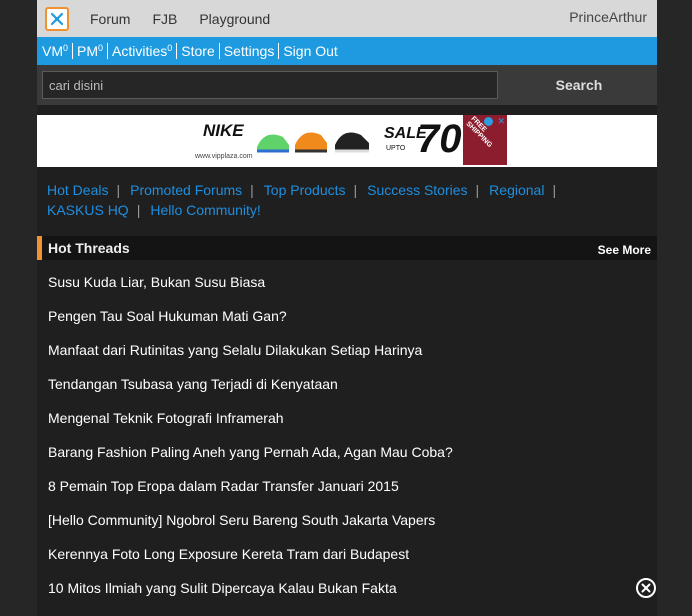 Image resolution: width=692 pixels, height=616 pixels. Describe the element at coordinates (205, 210) in the screenshot. I see `link-hello-community: Hello Community!` at that location.